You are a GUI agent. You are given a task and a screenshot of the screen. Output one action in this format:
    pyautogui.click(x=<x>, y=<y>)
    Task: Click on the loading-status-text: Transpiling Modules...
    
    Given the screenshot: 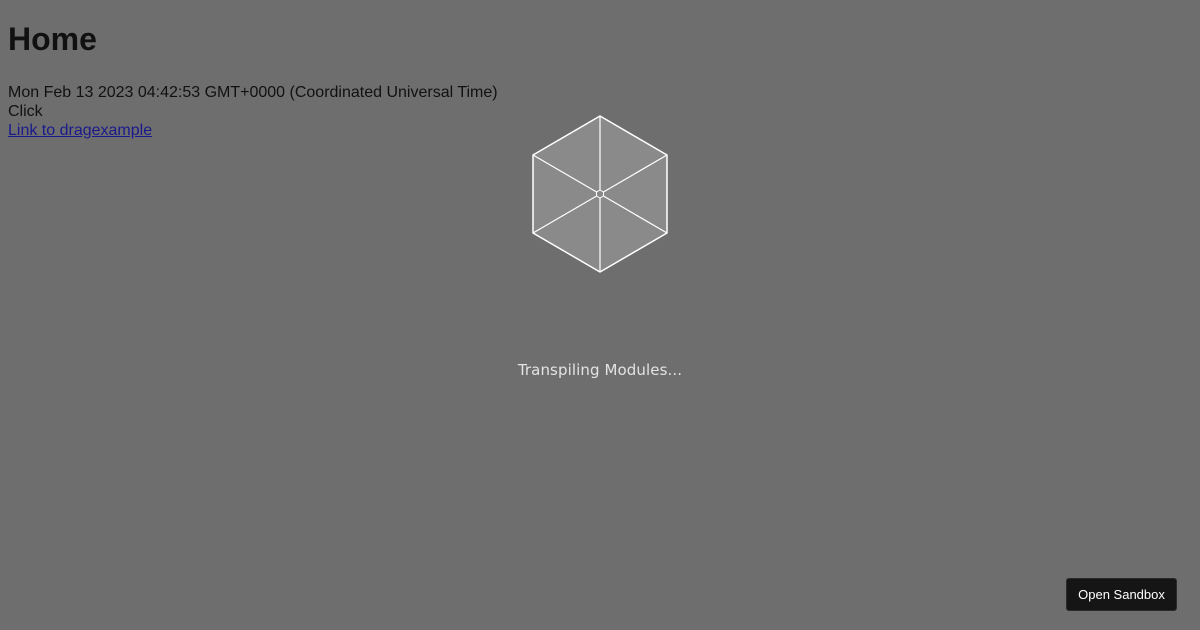 What is the action you would take?
    pyautogui.click(x=600, y=370)
    